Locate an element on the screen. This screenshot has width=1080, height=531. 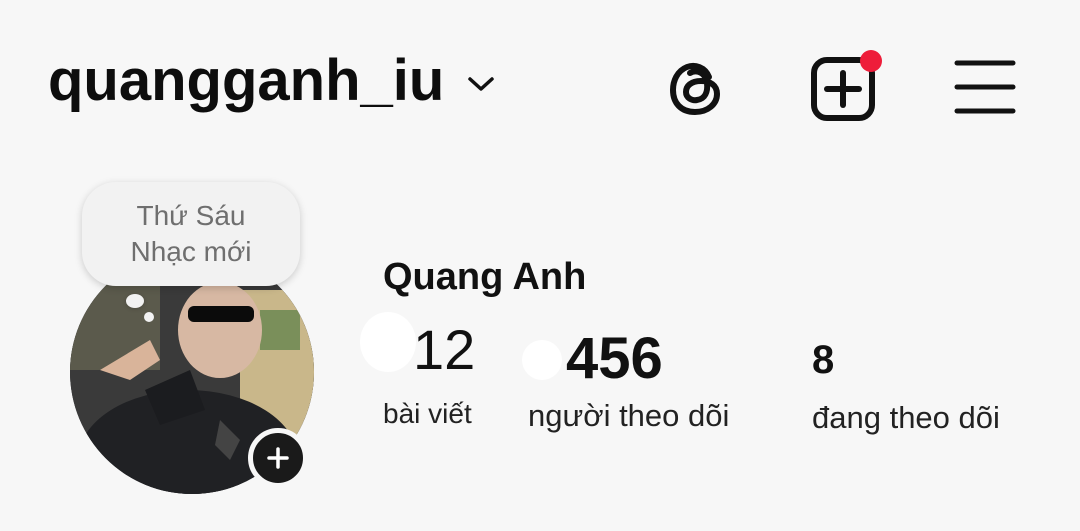
add-story-button is located at coordinates (278, 458).